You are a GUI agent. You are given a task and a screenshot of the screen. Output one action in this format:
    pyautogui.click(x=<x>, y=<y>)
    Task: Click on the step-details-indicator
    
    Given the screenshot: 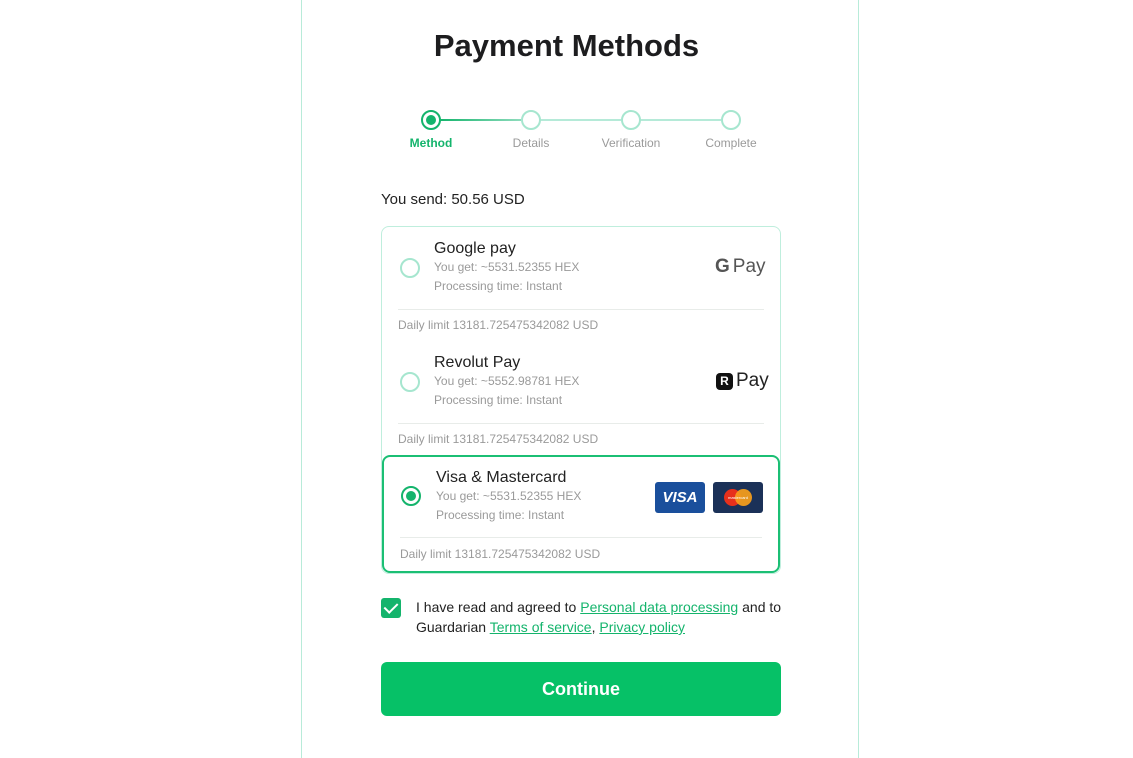 What is the action you would take?
    pyautogui.click(x=531, y=120)
    